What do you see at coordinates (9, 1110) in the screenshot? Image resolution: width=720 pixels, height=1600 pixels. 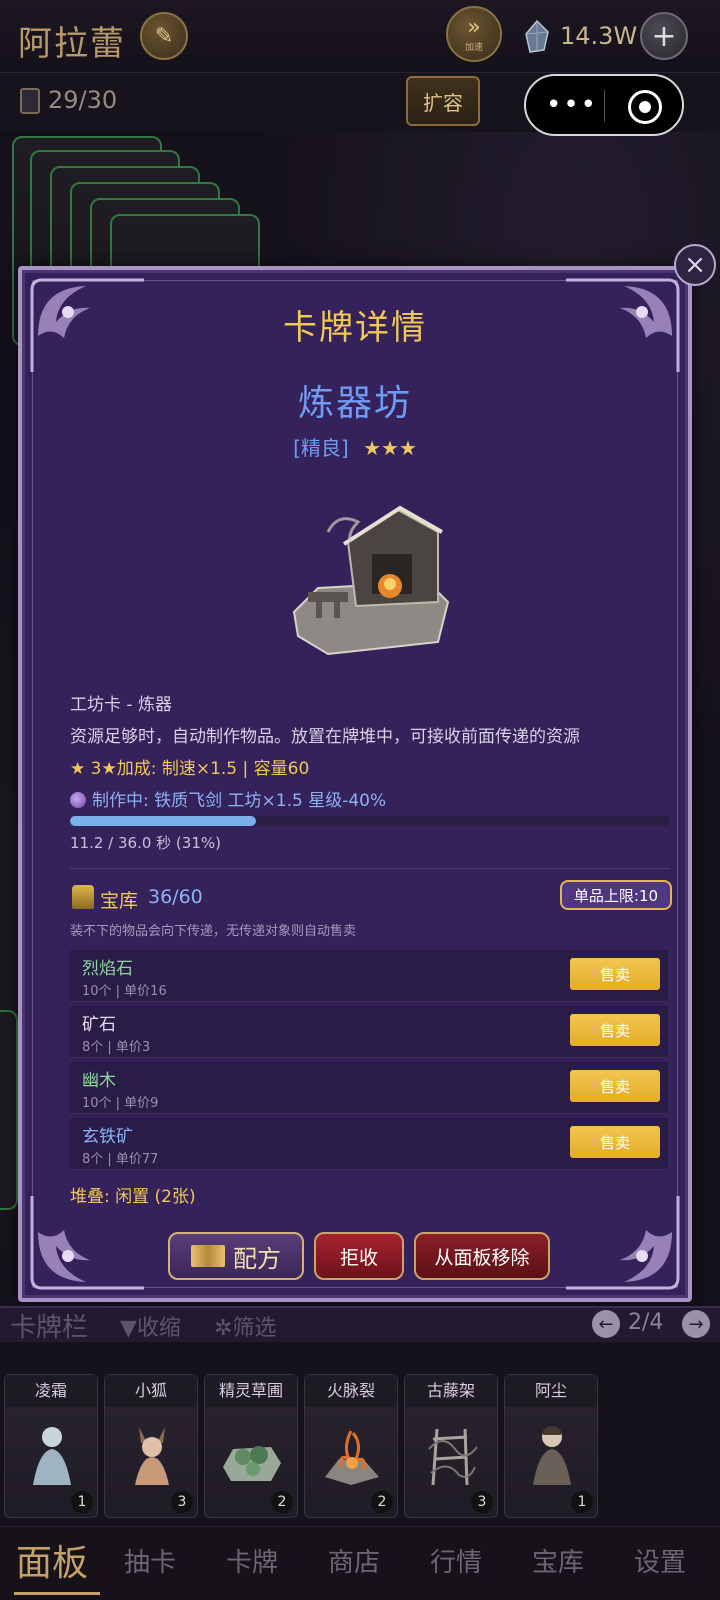 I see `board-card-edge` at bounding box center [9, 1110].